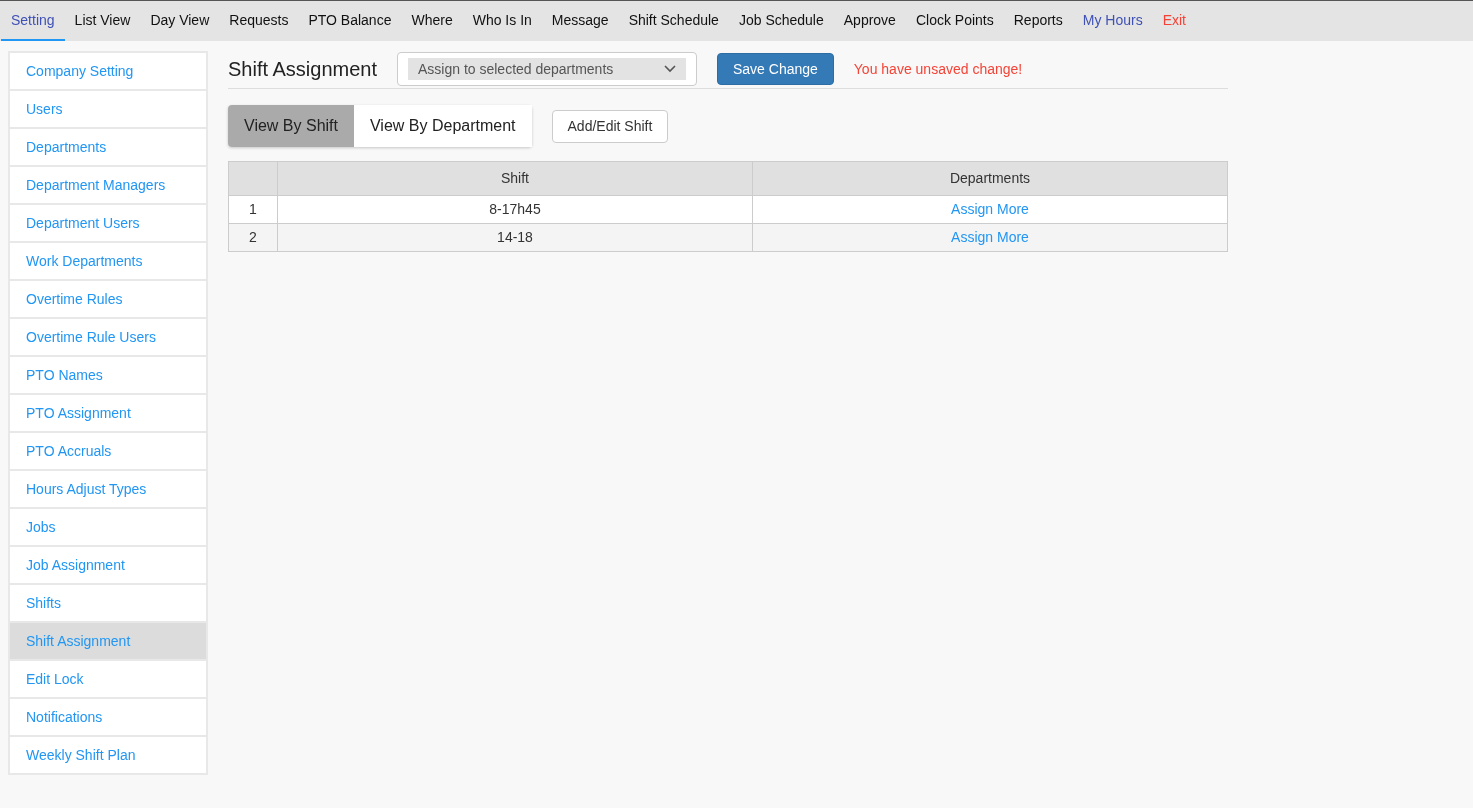 The image size is (1473, 808). Describe the element at coordinates (108, 641) in the screenshot. I see `sidebar-item: Shift Assignment` at that location.